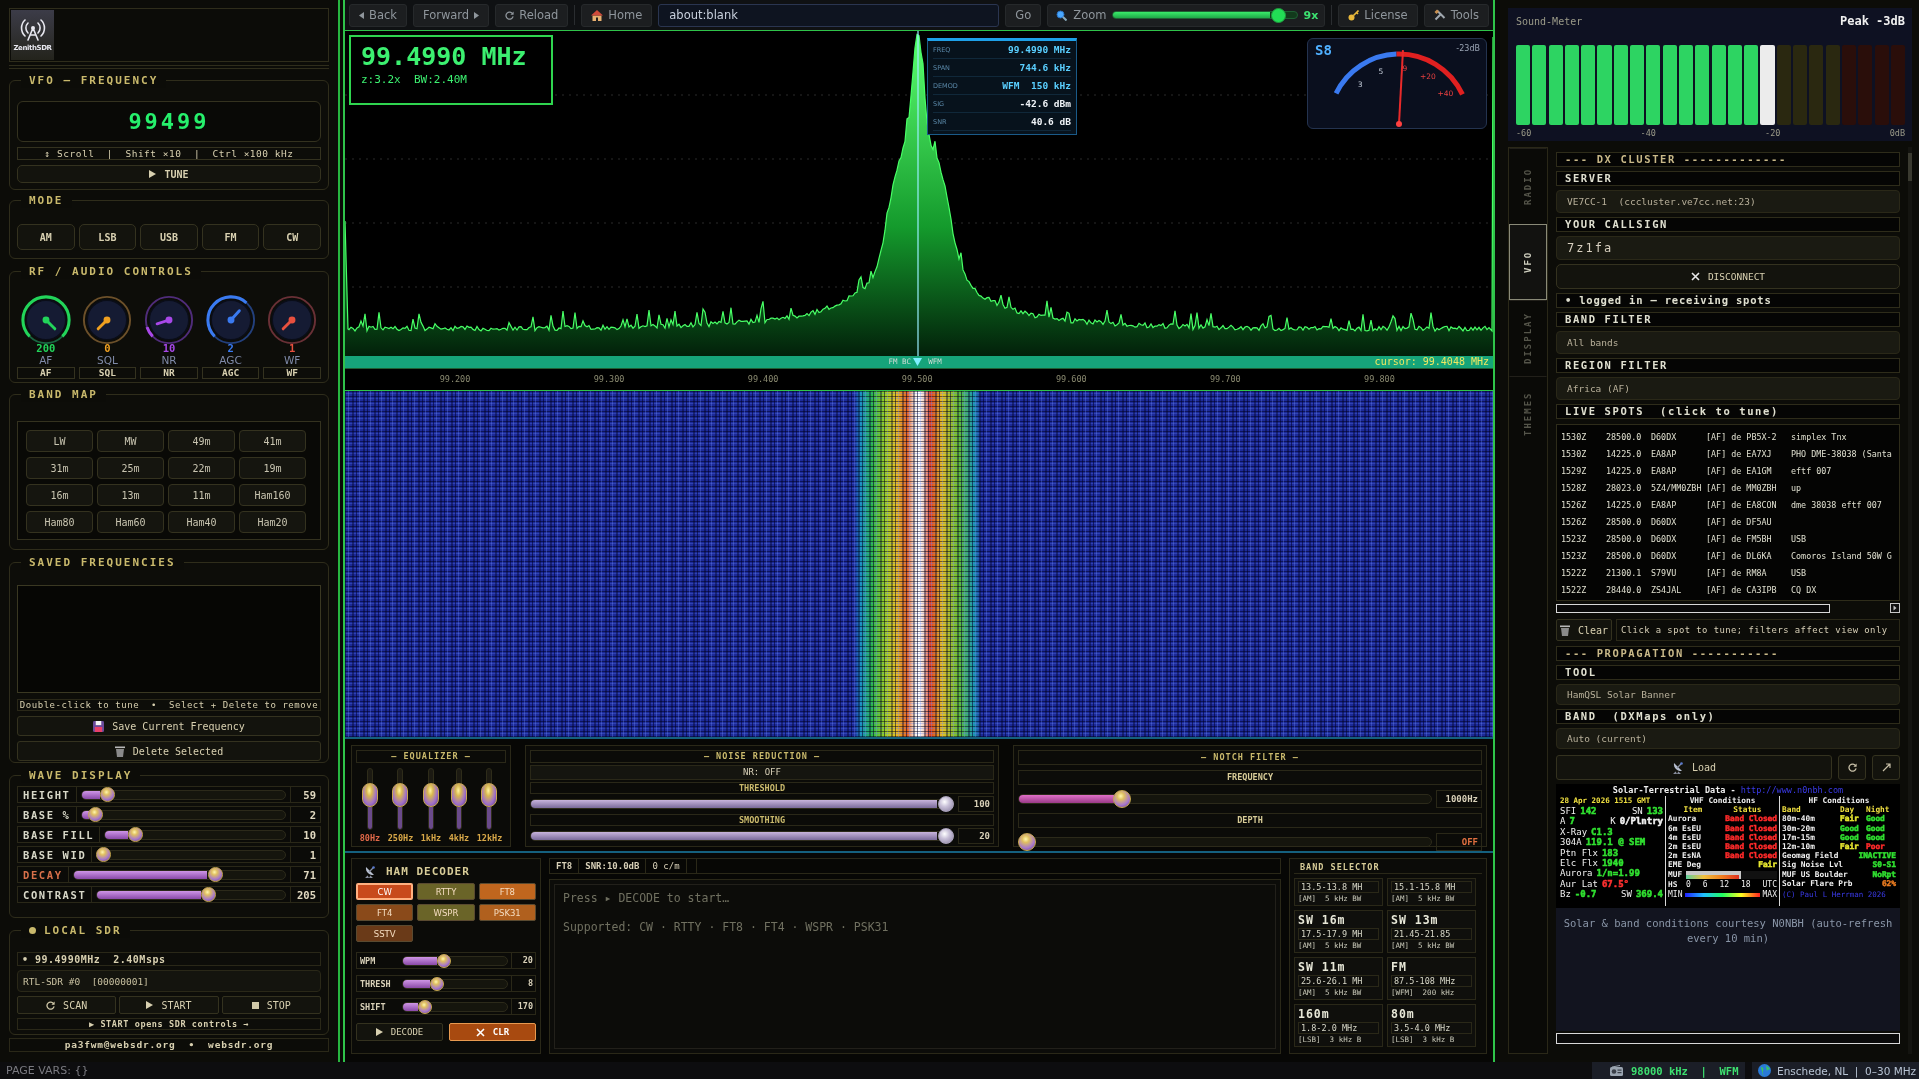  What do you see at coordinates (272, 522) in the screenshot?
I see `band-button: Ham20` at bounding box center [272, 522].